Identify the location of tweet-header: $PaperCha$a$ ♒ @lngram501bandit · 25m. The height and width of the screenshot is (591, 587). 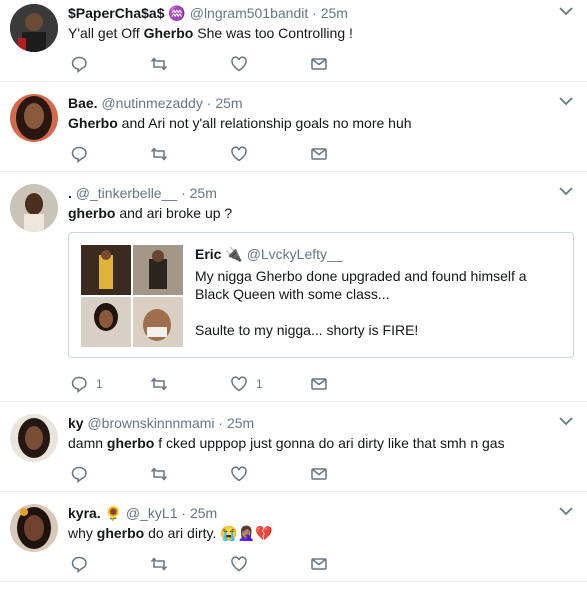
(208, 13).